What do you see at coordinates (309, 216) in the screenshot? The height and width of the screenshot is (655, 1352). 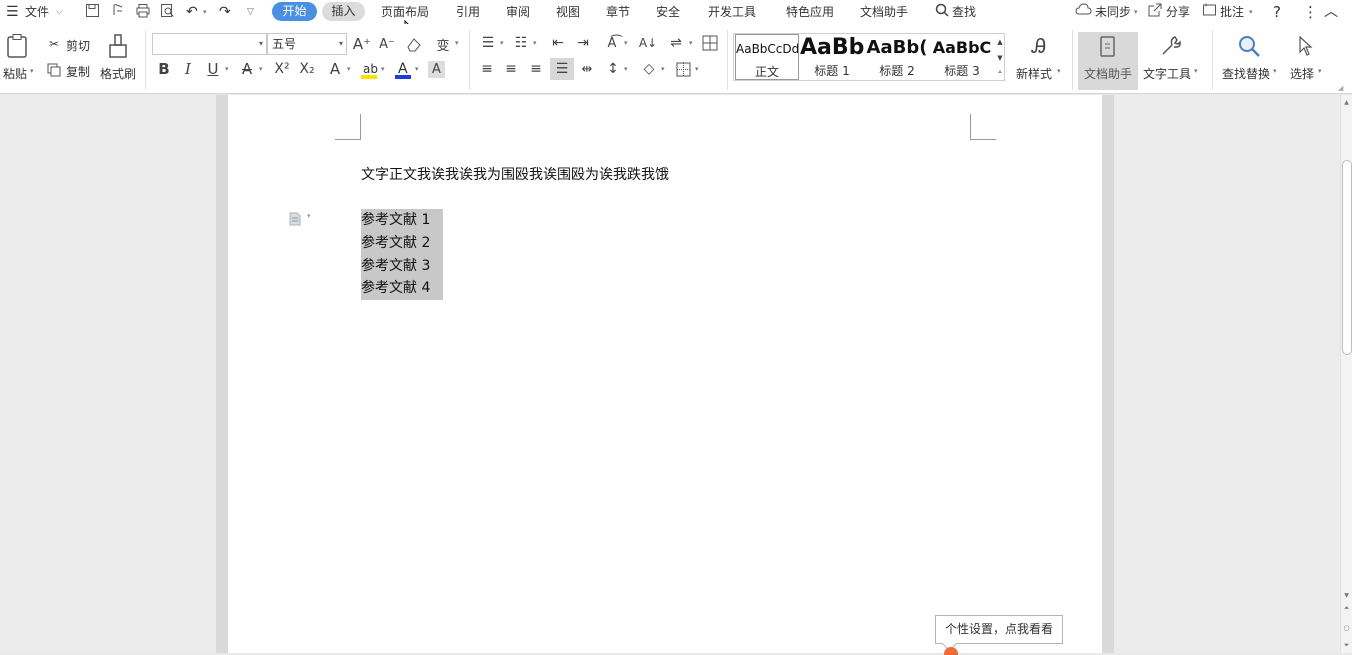 I see `paragraph-marker-dropdown-icon: ▾` at bounding box center [309, 216].